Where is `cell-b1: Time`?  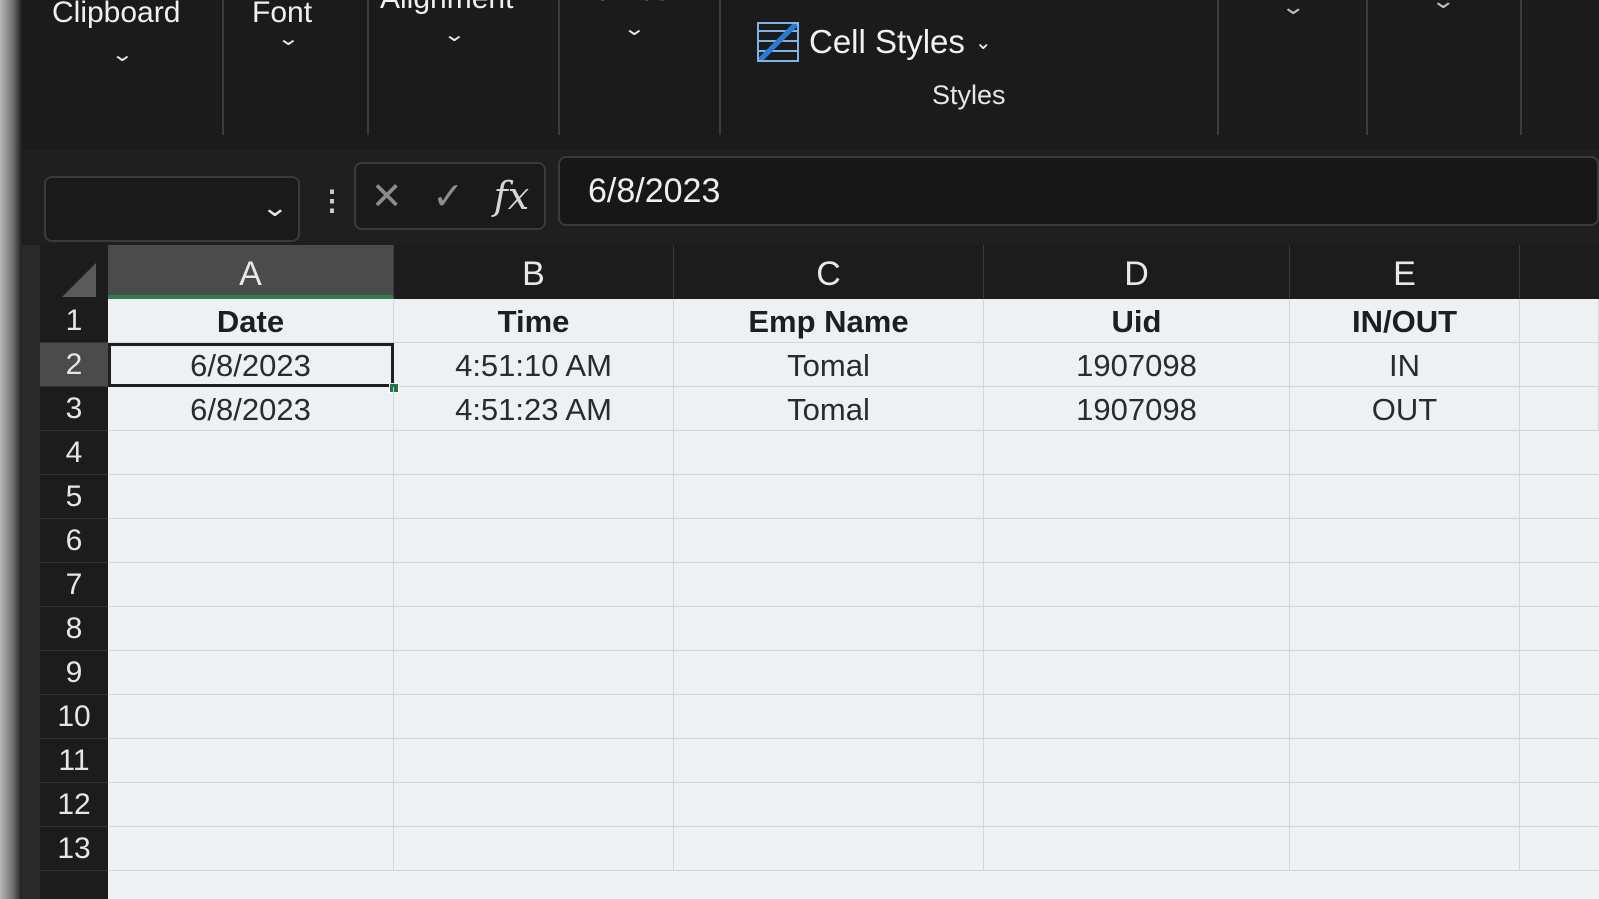 cell-b1: Time is located at coordinates (534, 321).